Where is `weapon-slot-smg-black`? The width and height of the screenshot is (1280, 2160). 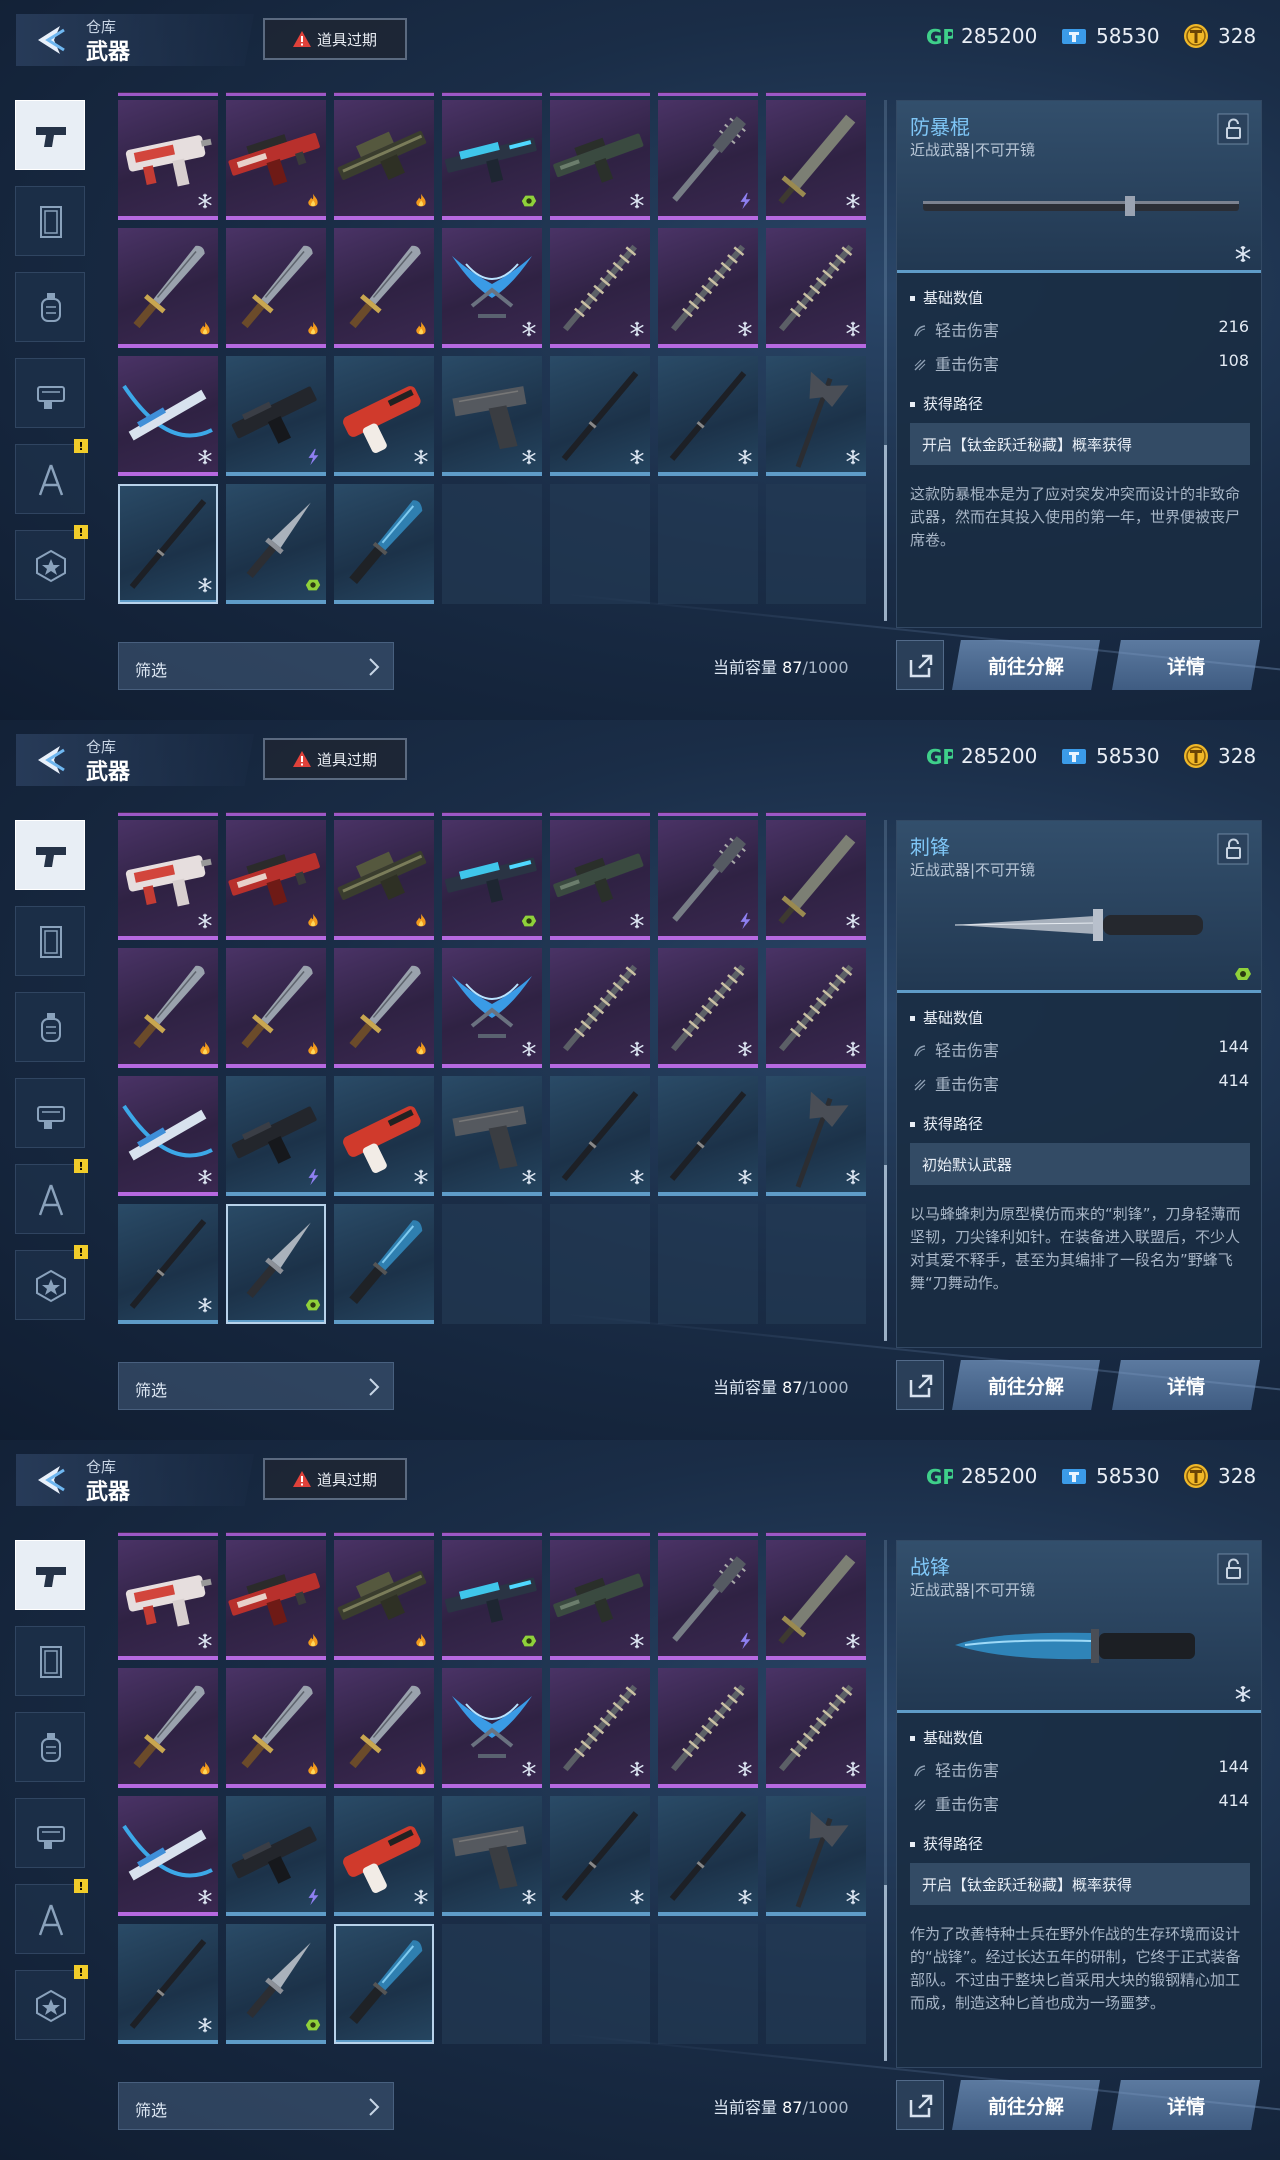
weapon-slot-smg-black is located at coordinates (276, 1136).